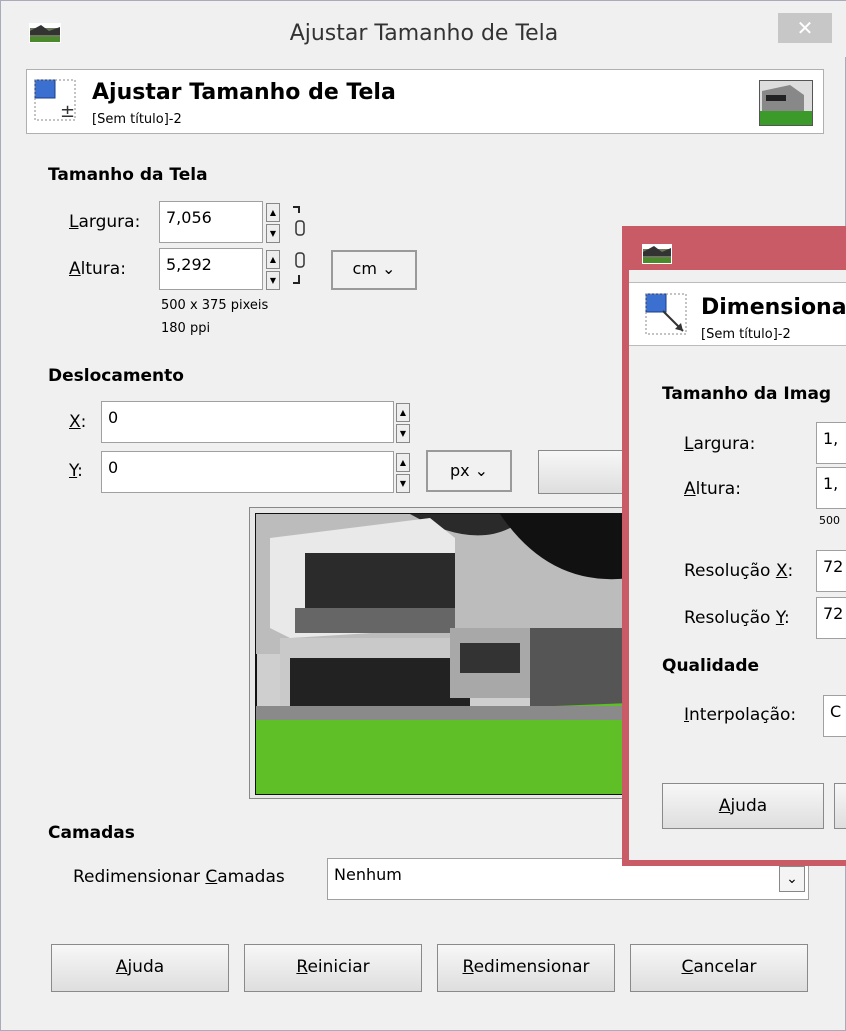  What do you see at coordinates (425, 101) in the screenshot?
I see `dialog-header: ± Ajustar Tamanho de Tela [Sem título]-2` at bounding box center [425, 101].